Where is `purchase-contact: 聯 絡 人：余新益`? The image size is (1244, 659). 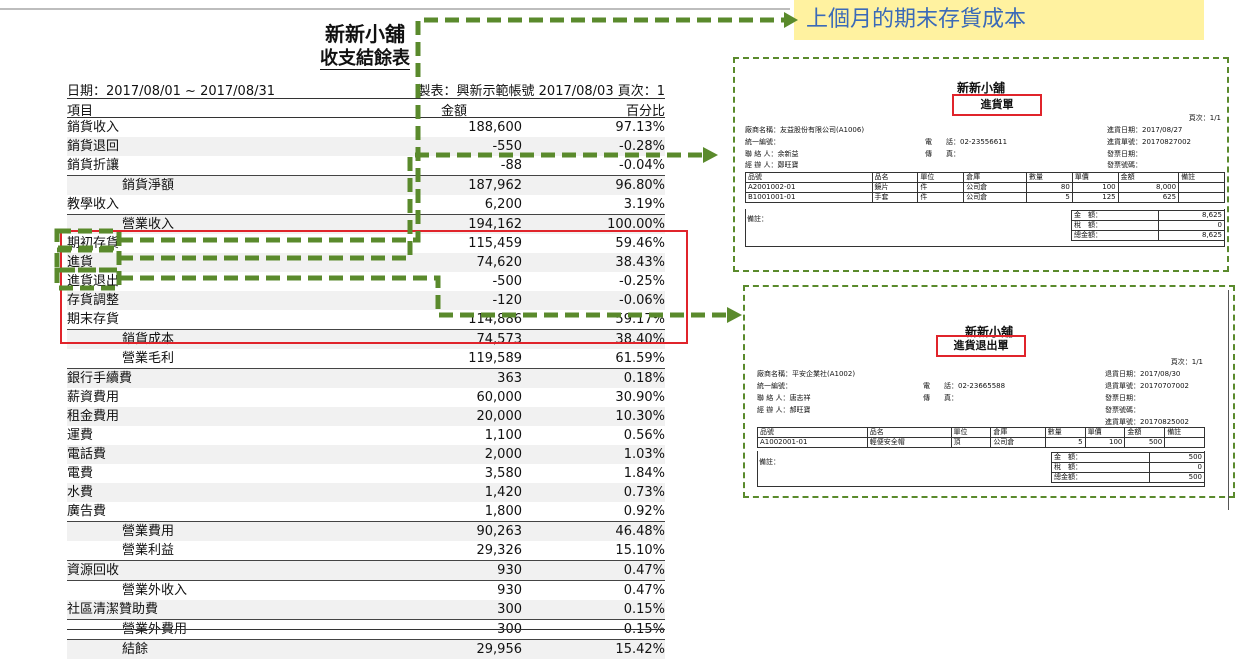
purchase-contact: 聯 絡 人：余新益 is located at coordinates (771, 154).